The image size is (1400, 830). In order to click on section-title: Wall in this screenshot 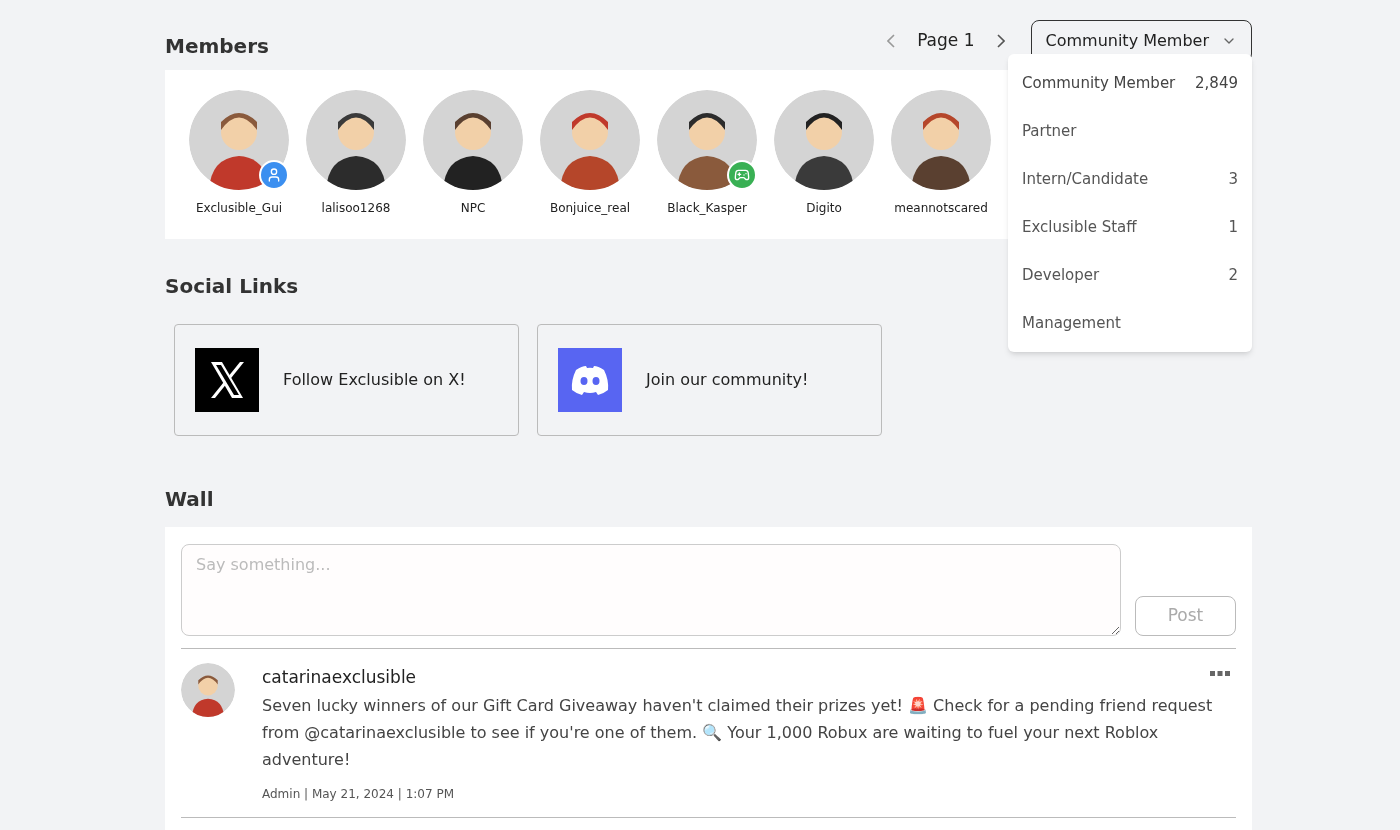, I will do `click(189, 499)`.